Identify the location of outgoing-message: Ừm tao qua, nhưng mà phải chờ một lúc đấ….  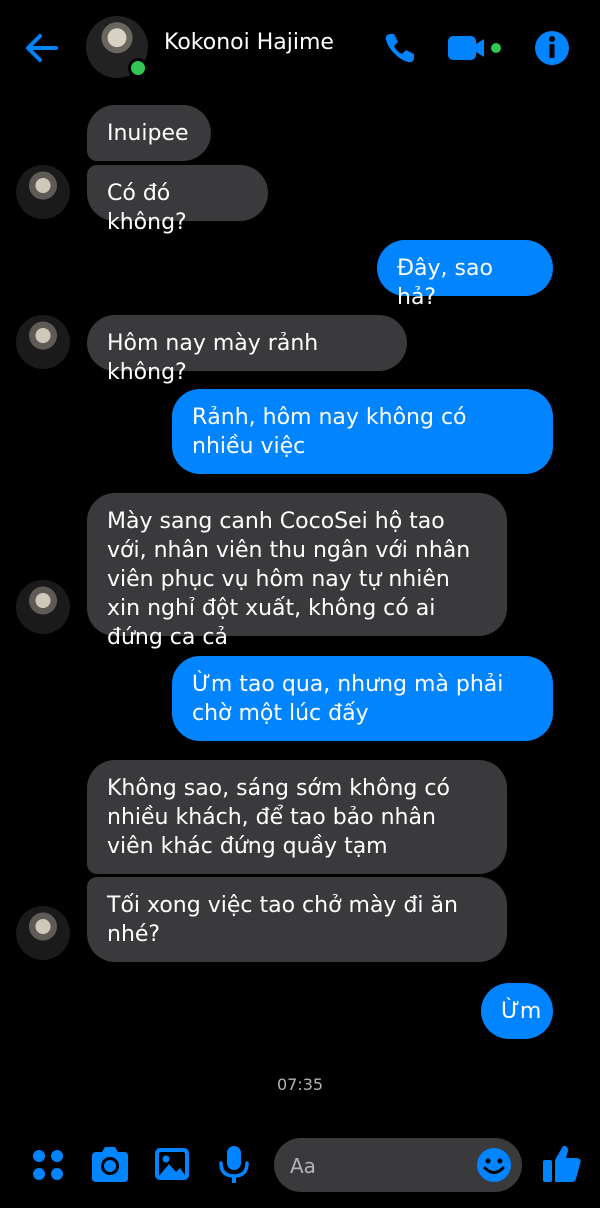
(362, 698).